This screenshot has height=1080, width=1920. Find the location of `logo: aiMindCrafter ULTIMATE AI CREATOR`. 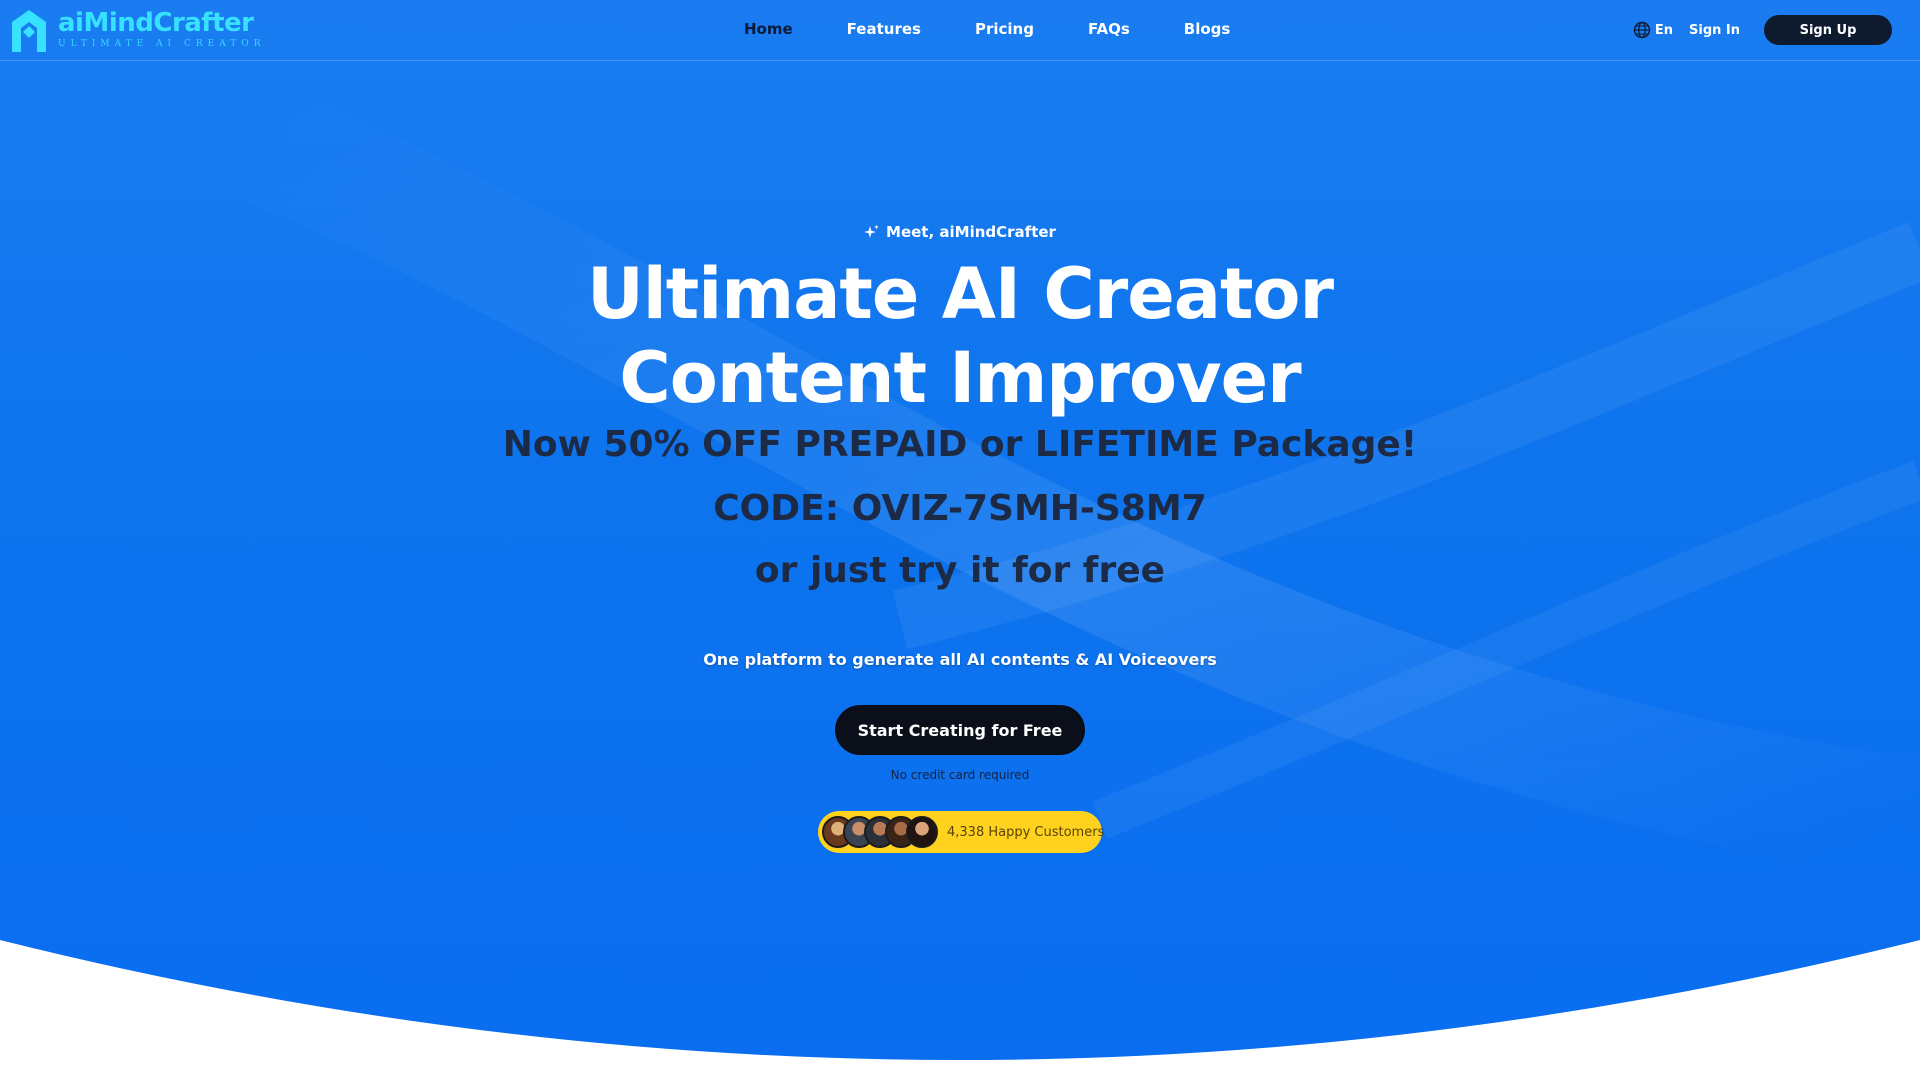

logo: aiMindCrafter ULTIMATE AI CREATOR is located at coordinates (137, 31).